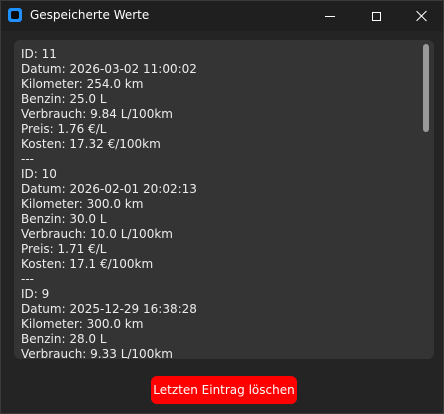  I want to click on entry-line: ID: 9, so click(35, 294).